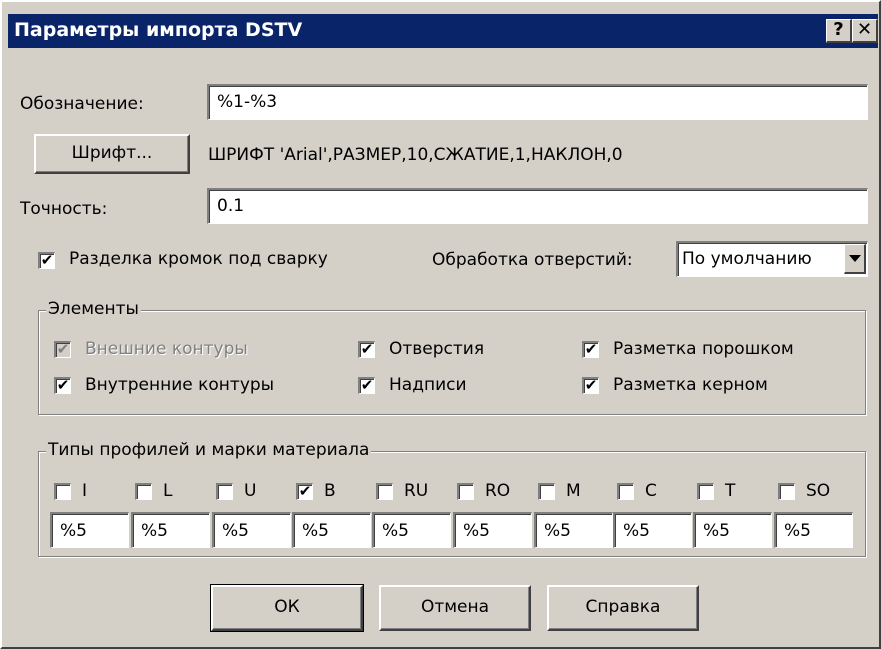 Image resolution: width=881 pixels, height=649 pixels. Describe the element at coordinates (652, 530) in the screenshot. I see `profile-c-material-input: %5` at that location.